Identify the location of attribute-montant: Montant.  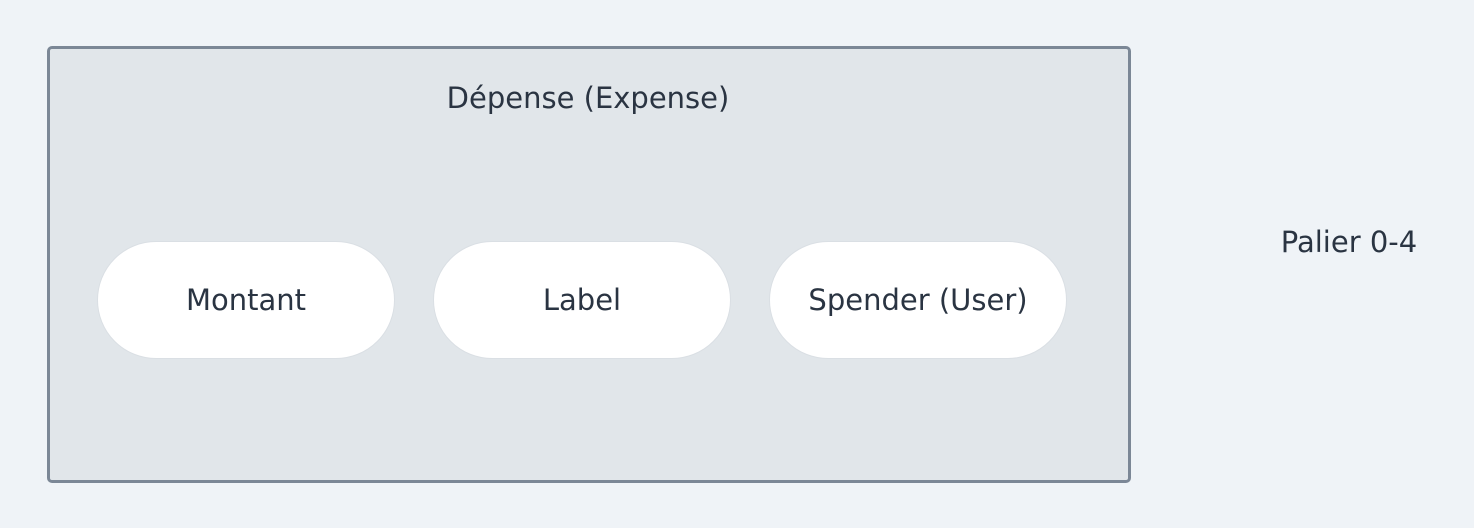
(246, 300).